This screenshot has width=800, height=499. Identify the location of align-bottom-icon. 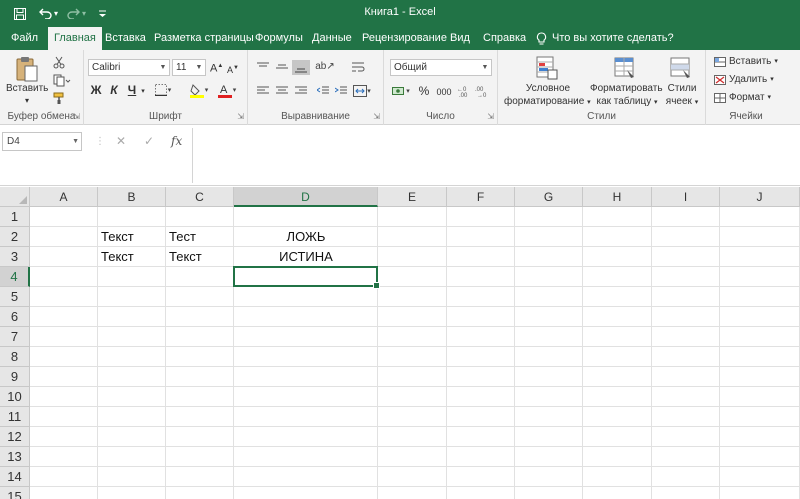
(301, 67).